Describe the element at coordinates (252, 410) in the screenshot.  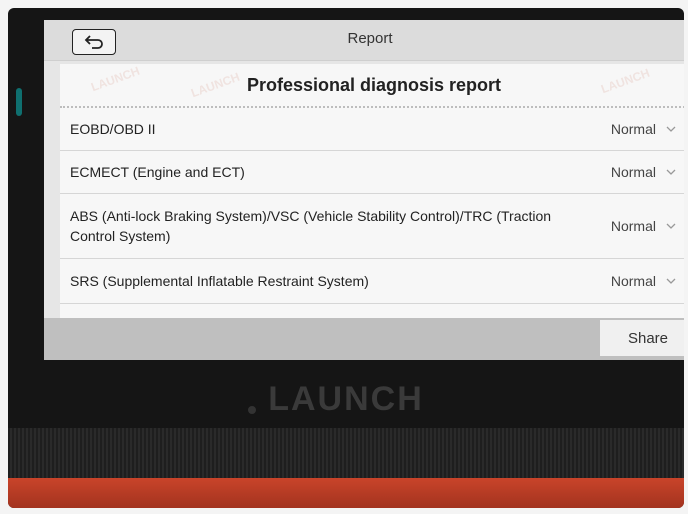
I see `device-camera` at that location.